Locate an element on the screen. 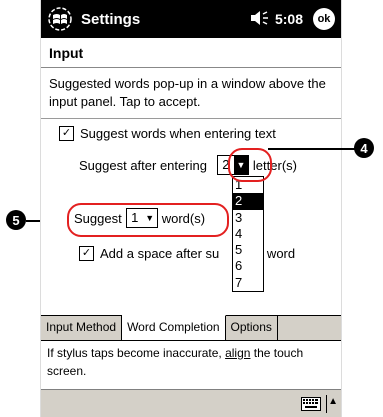 This screenshot has height=417, width=383. tab-options: Options is located at coordinates (252, 328).